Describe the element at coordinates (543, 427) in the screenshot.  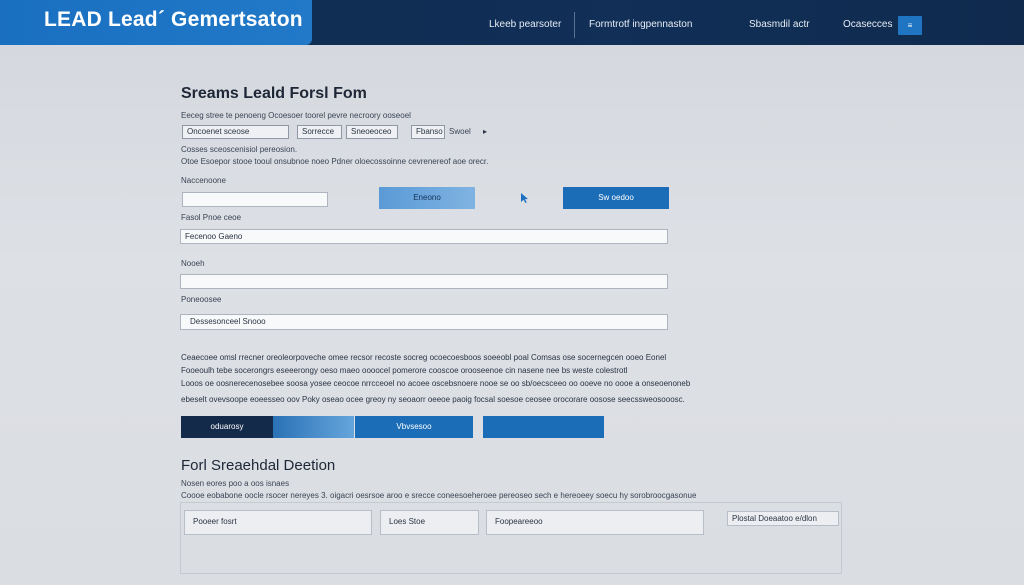
I see `action-blank-button` at that location.